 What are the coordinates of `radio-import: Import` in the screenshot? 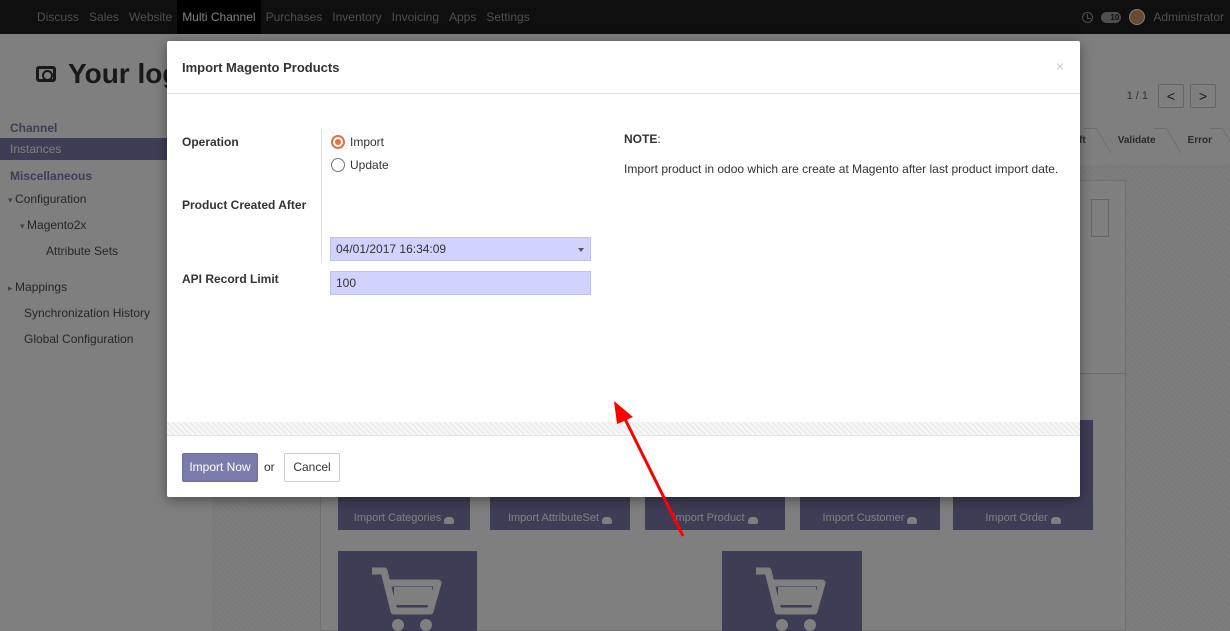 It's located at (357, 142).